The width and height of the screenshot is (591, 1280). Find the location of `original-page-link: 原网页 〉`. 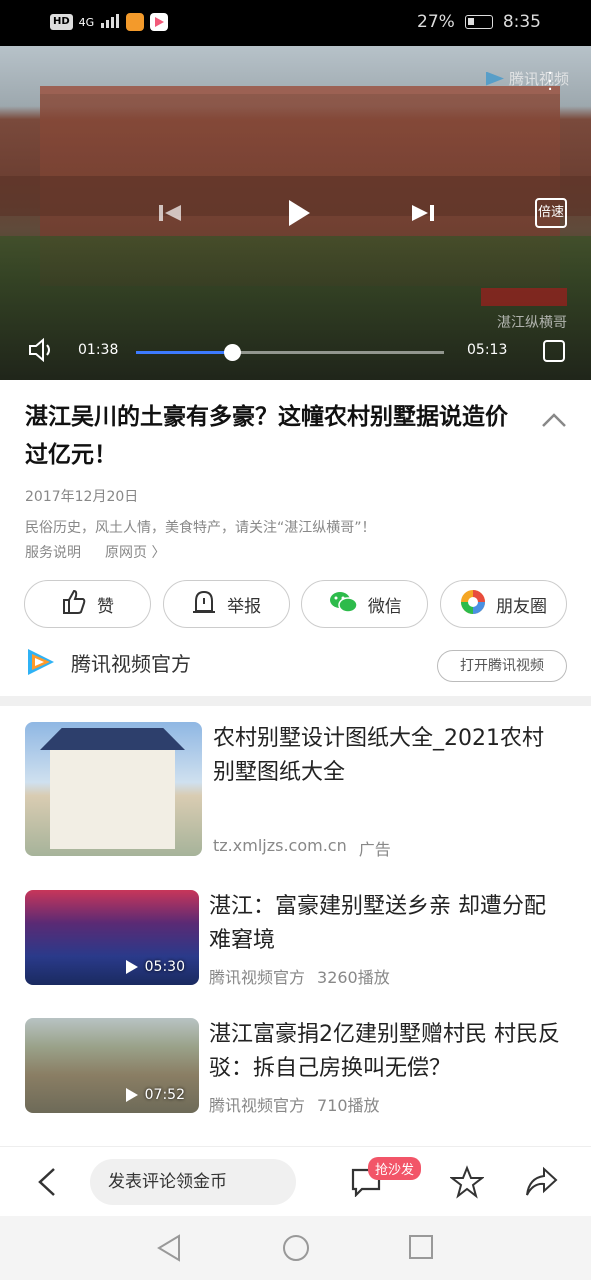

original-page-link: 原网页 〉 is located at coordinates (135, 552).